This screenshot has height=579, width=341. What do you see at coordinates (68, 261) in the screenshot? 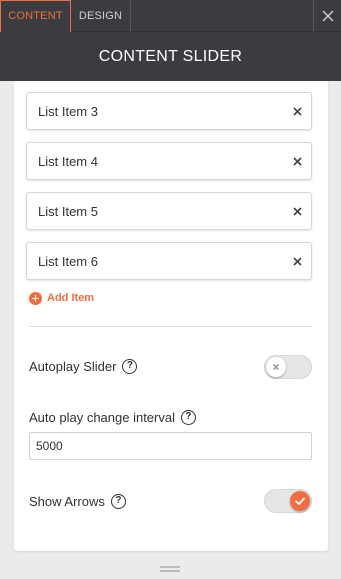
I see `list-item-label: List Item 6` at bounding box center [68, 261].